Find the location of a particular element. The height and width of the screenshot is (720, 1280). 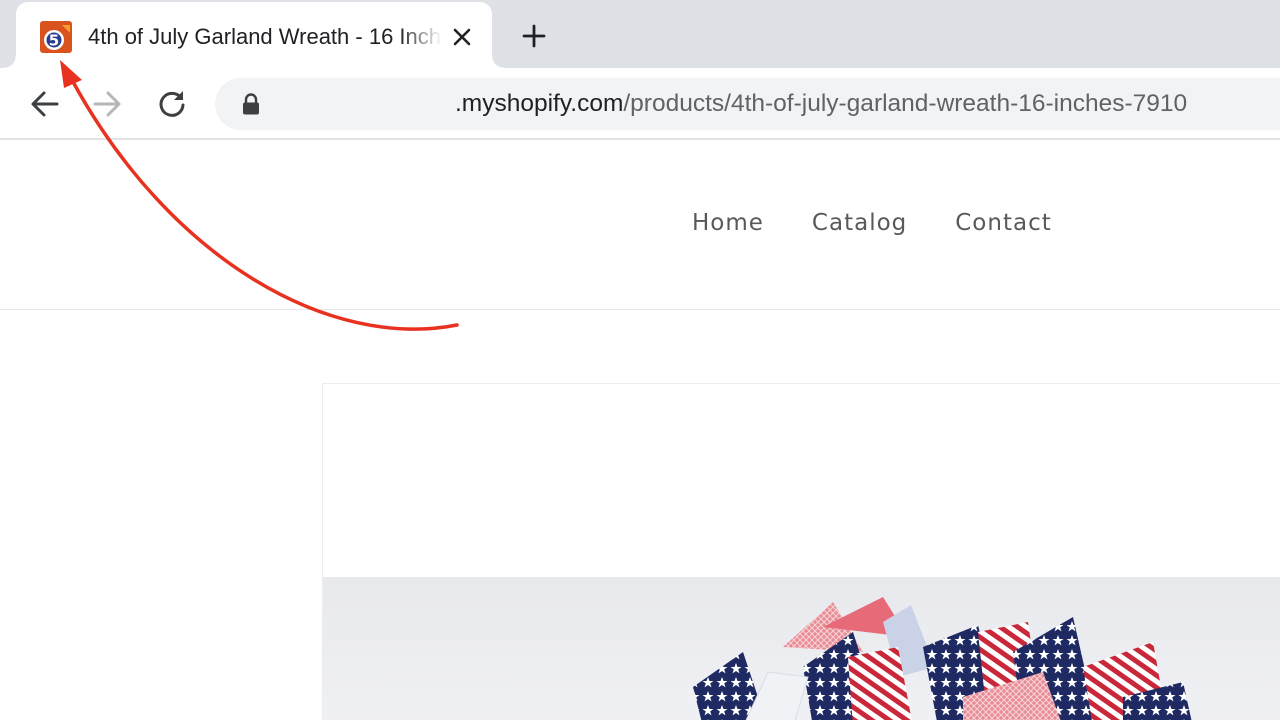

plus-icon is located at coordinates (534, 36).